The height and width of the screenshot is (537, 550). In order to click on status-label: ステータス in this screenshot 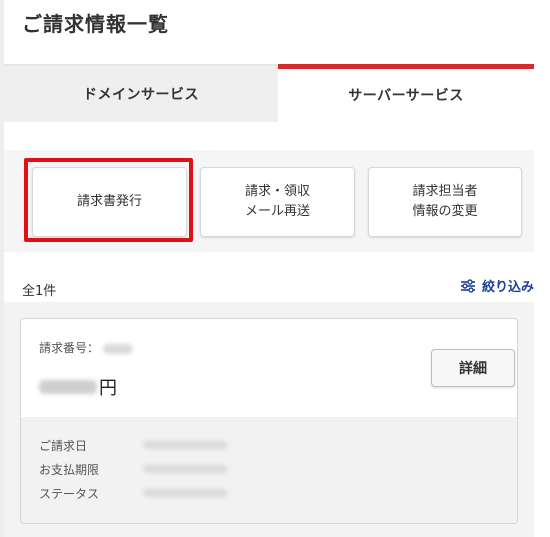, I will do `click(69, 493)`.